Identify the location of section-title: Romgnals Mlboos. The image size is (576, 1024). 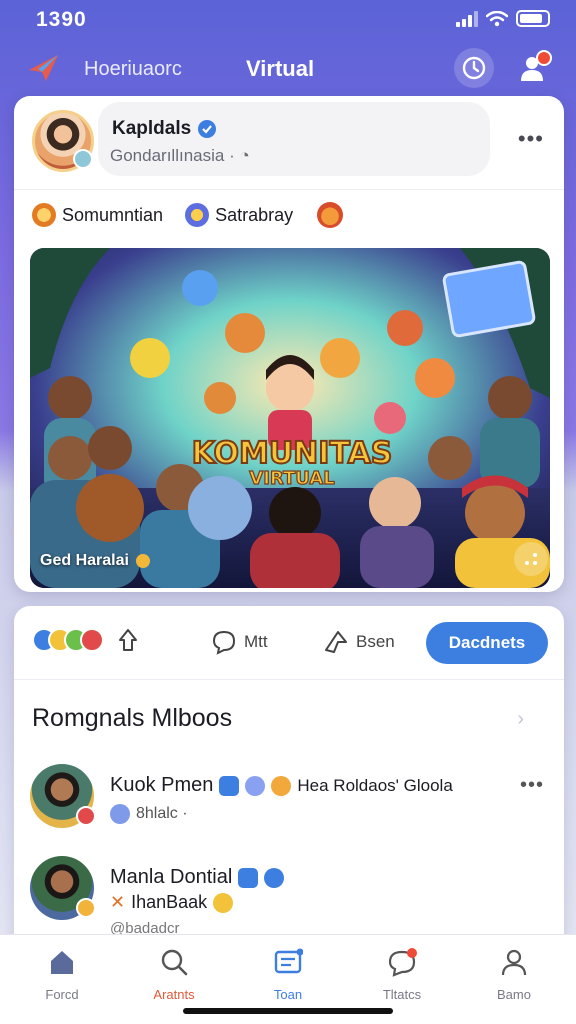
(132, 718).